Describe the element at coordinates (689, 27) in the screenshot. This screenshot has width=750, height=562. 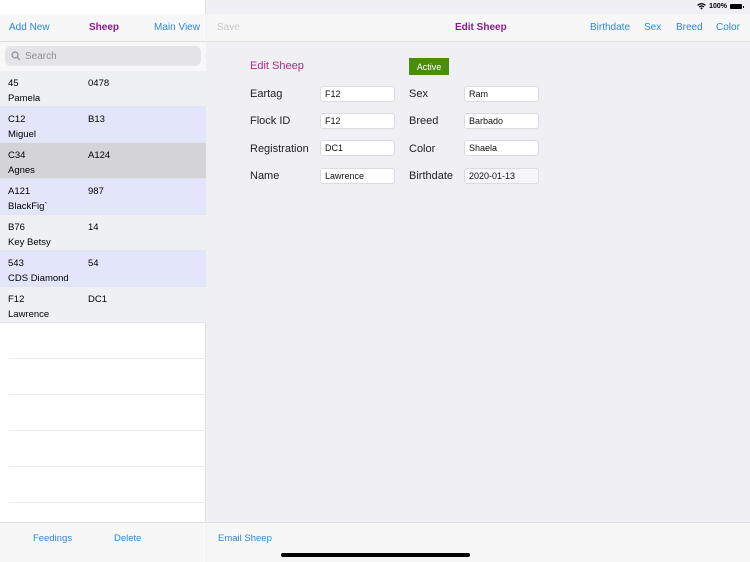
I see `breed-button: Breed` at that location.